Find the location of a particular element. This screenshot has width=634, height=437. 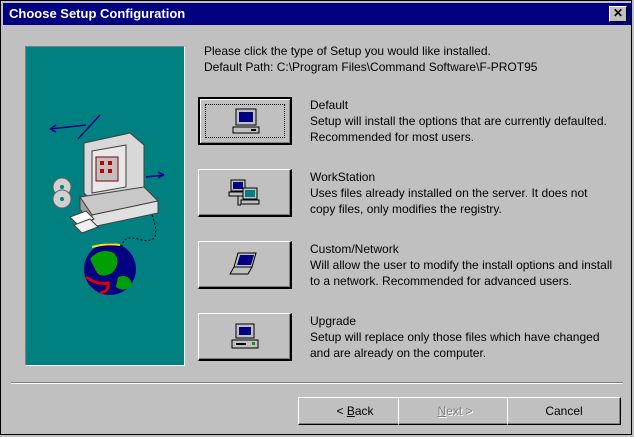

network-workstation-icon is located at coordinates (244, 192).